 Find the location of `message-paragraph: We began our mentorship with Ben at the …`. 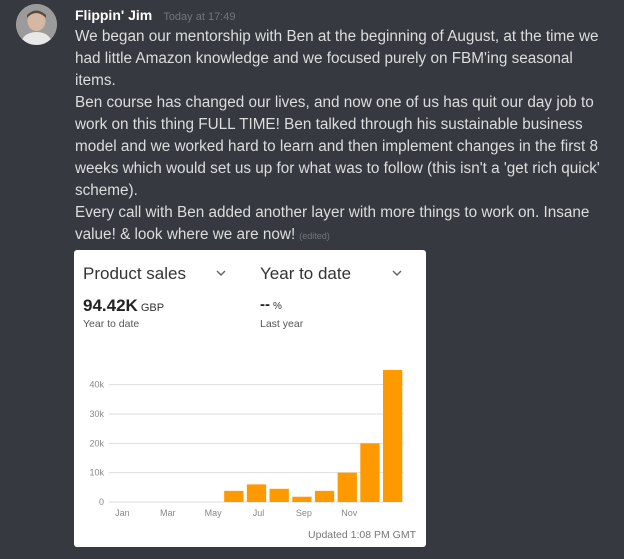

message-paragraph: We began our mentorship with Ben at the … is located at coordinates (337, 58).